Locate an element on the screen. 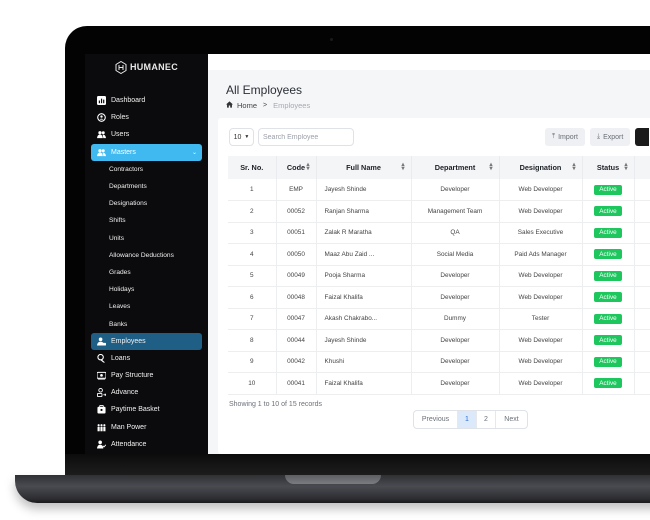 The width and height of the screenshot is (650, 520). cell-sr: 5 is located at coordinates (252, 276).